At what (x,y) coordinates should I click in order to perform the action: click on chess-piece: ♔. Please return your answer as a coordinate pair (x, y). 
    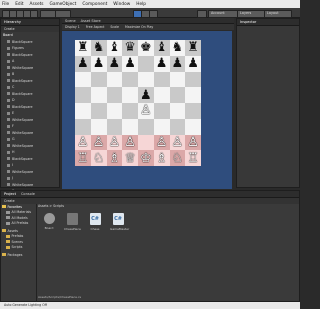
    Looking at the image, I should click on (146, 158).